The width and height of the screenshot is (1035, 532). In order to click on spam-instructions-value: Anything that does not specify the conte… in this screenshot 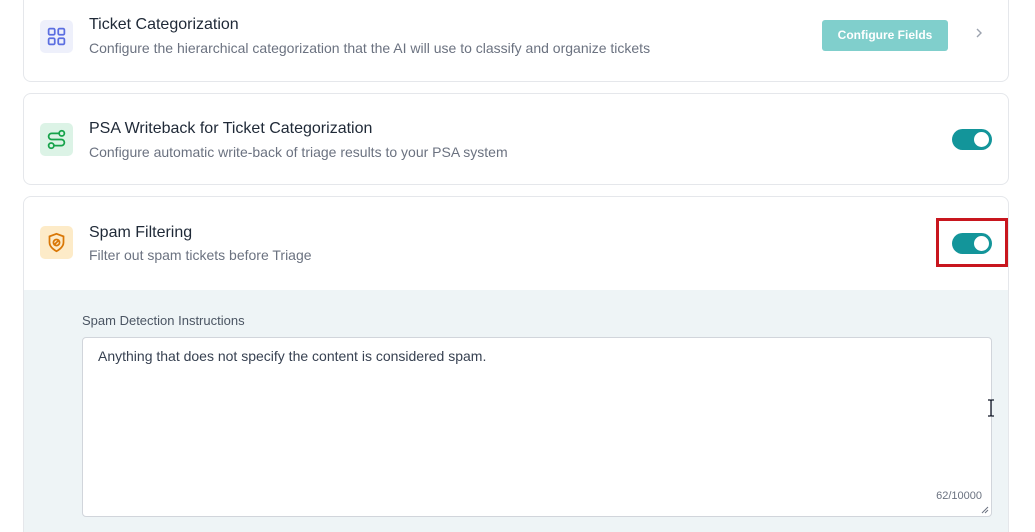, I will do `click(292, 356)`.